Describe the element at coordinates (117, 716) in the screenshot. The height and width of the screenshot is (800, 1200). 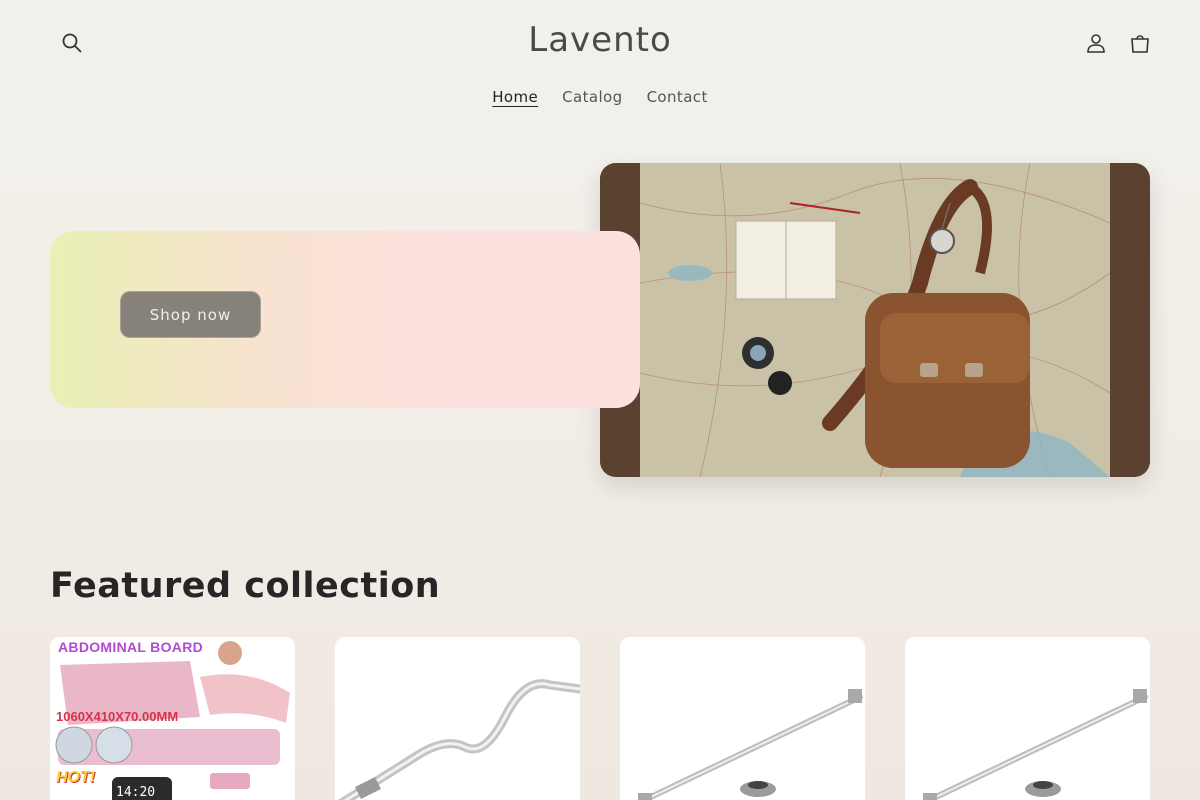
I see `product-image-dimensions: 1060X410X70.00MM` at that location.